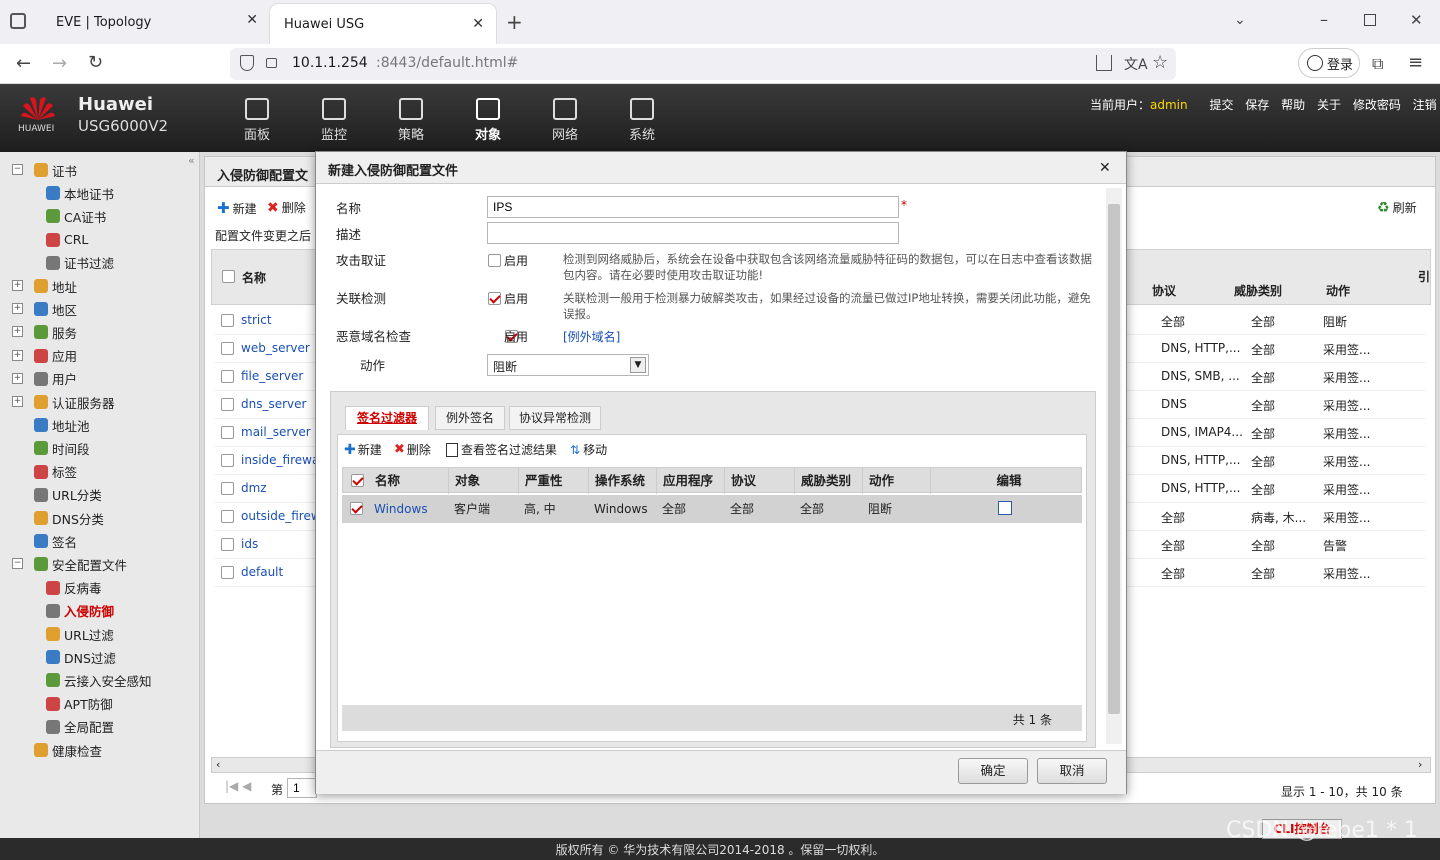 The height and width of the screenshot is (860, 1440). What do you see at coordinates (1257, 105) in the screenshot?
I see `link-save: 保存` at bounding box center [1257, 105].